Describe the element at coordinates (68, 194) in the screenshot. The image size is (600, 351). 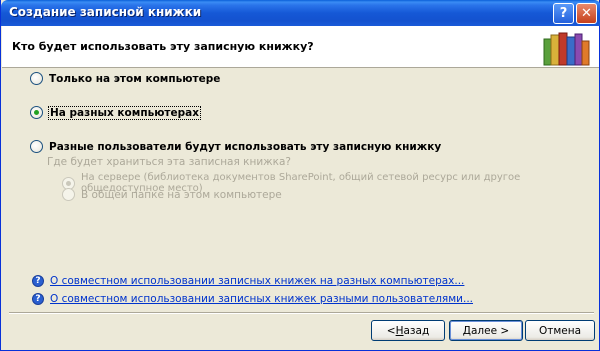
I see `radio-shared-folder` at that location.